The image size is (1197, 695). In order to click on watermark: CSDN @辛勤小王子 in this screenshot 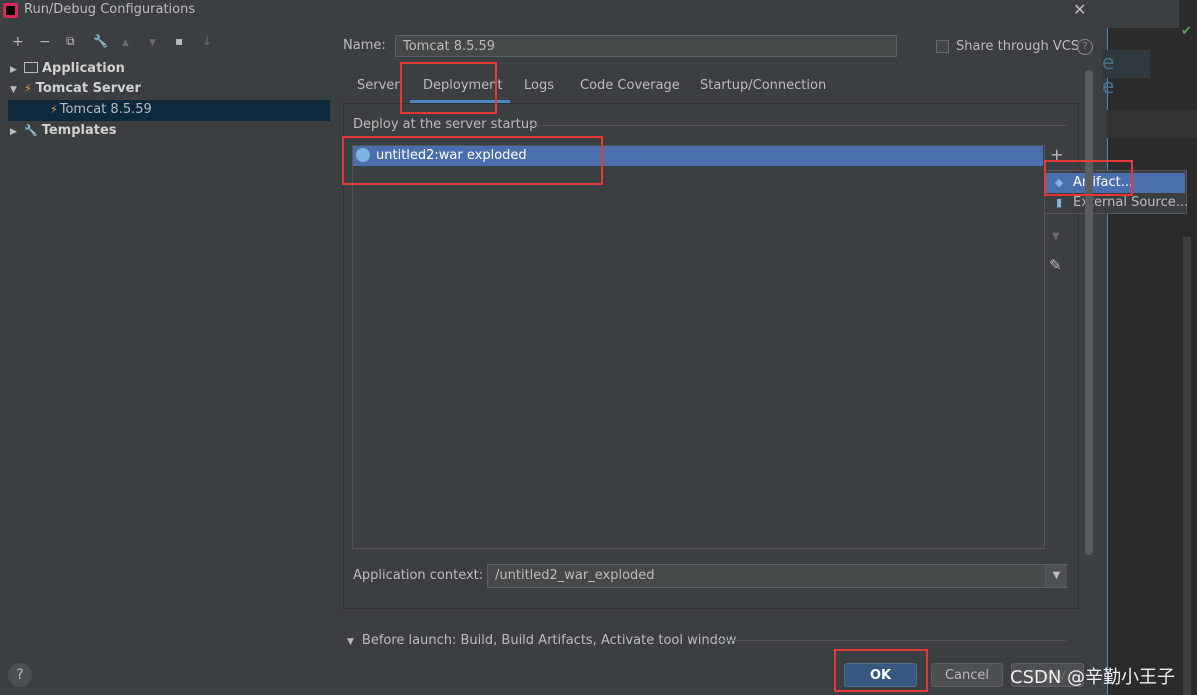, I will do `click(1093, 677)`.